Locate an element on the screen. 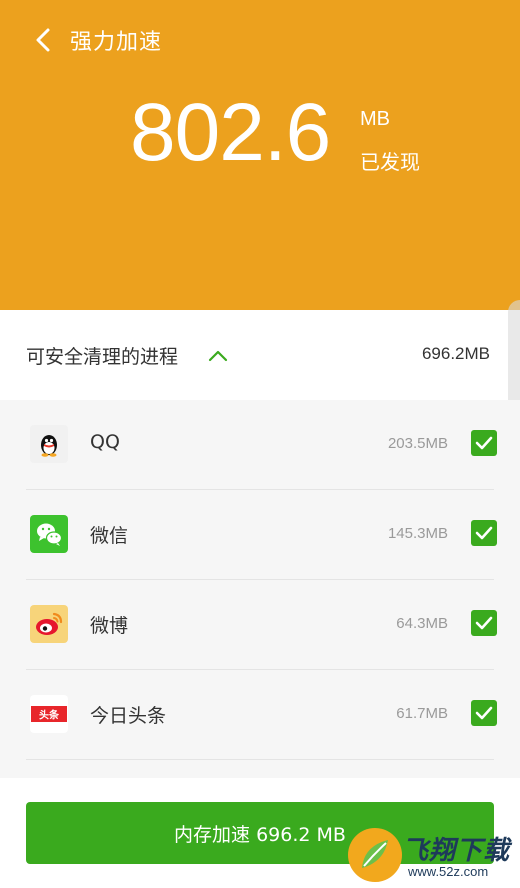  divider is located at coordinates (260, 759).